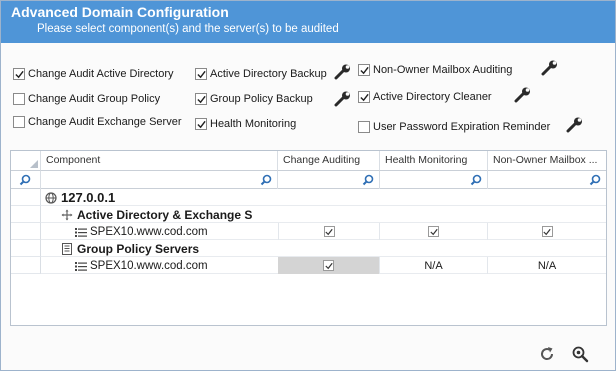 The image size is (616, 371). What do you see at coordinates (323, 214) in the screenshot?
I see `table-row-group: Active Directory & Exchange S` at bounding box center [323, 214].